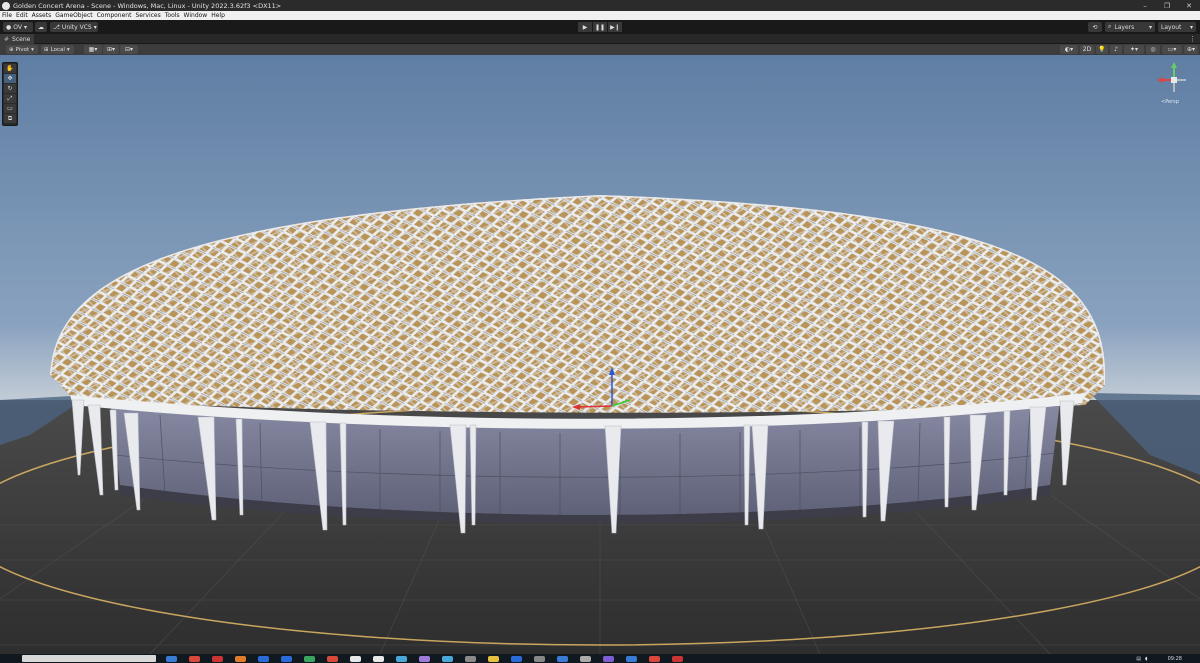  I want to click on lightbulb-icon: 💡, so click(1102, 49).